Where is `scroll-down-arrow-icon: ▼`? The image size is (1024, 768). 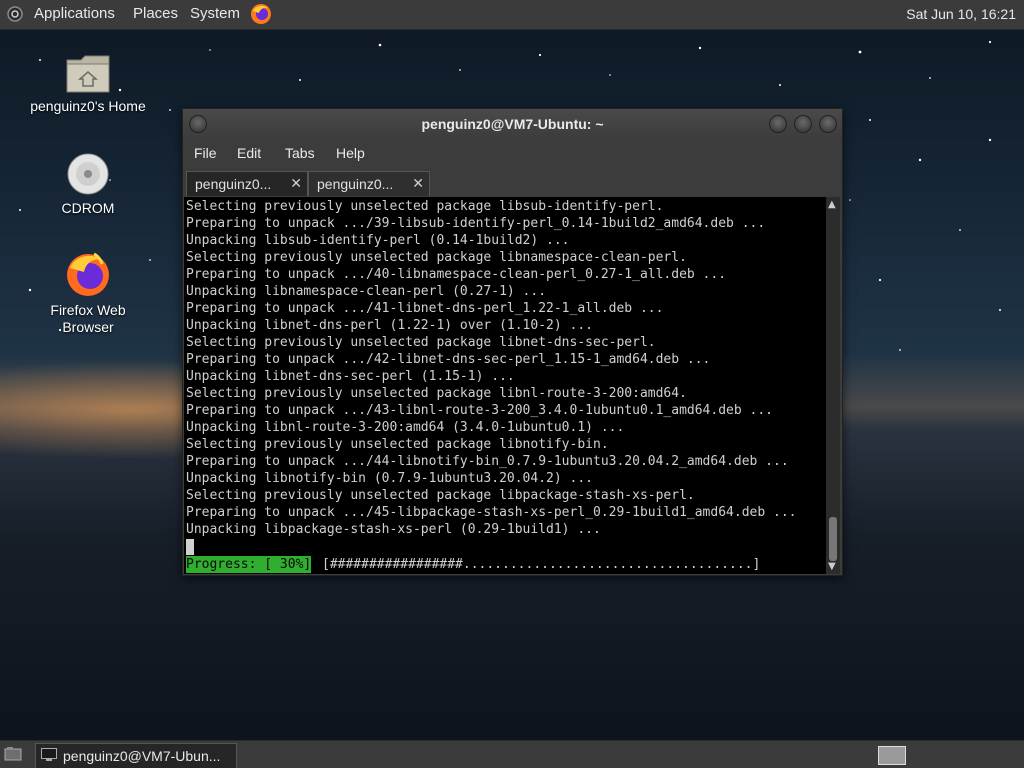 scroll-down-arrow-icon: ▼ is located at coordinates (832, 566).